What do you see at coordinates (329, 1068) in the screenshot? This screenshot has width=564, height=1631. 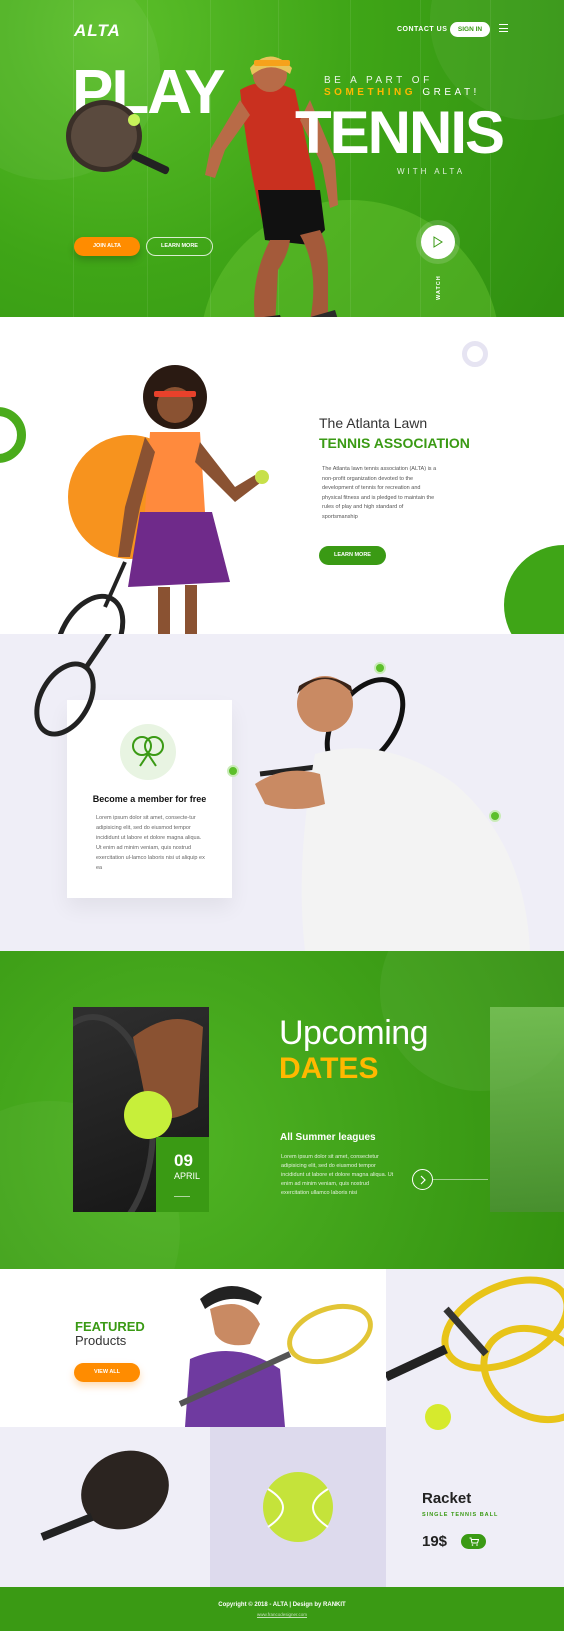 I see `upcoming-title-bold: DATES` at bounding box center [329, 1068].